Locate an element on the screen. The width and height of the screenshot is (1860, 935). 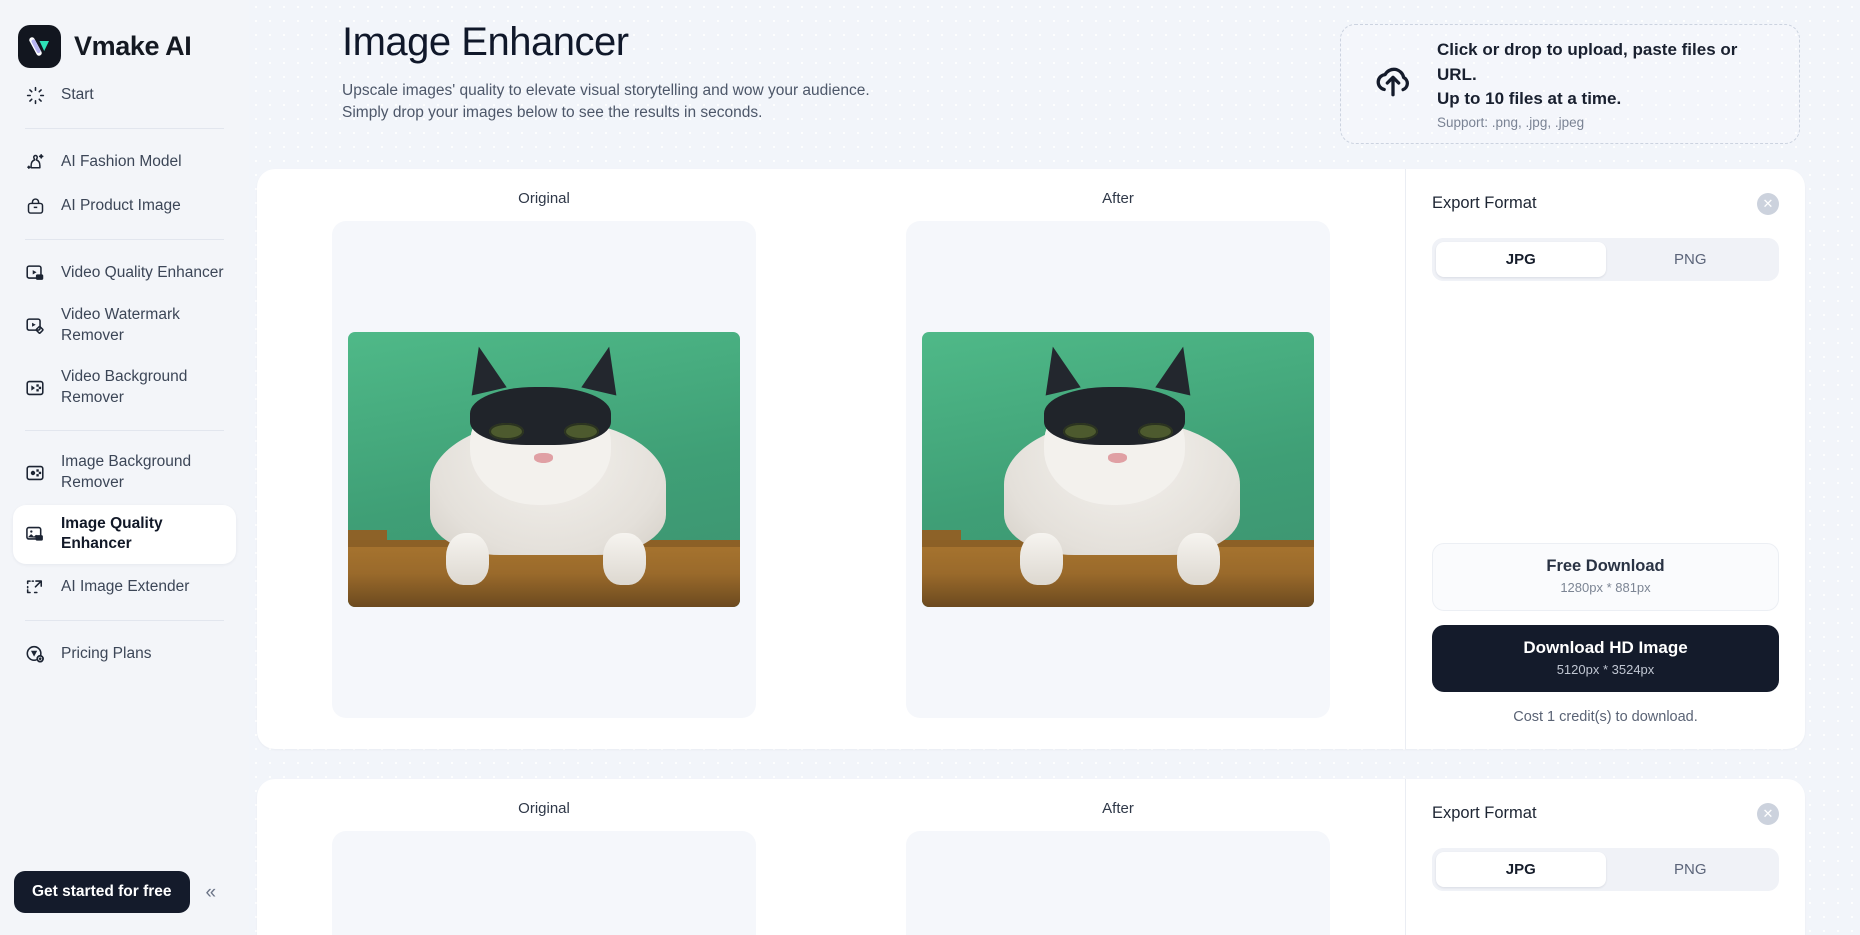
bag-icon is located at coordinates (35, 206).